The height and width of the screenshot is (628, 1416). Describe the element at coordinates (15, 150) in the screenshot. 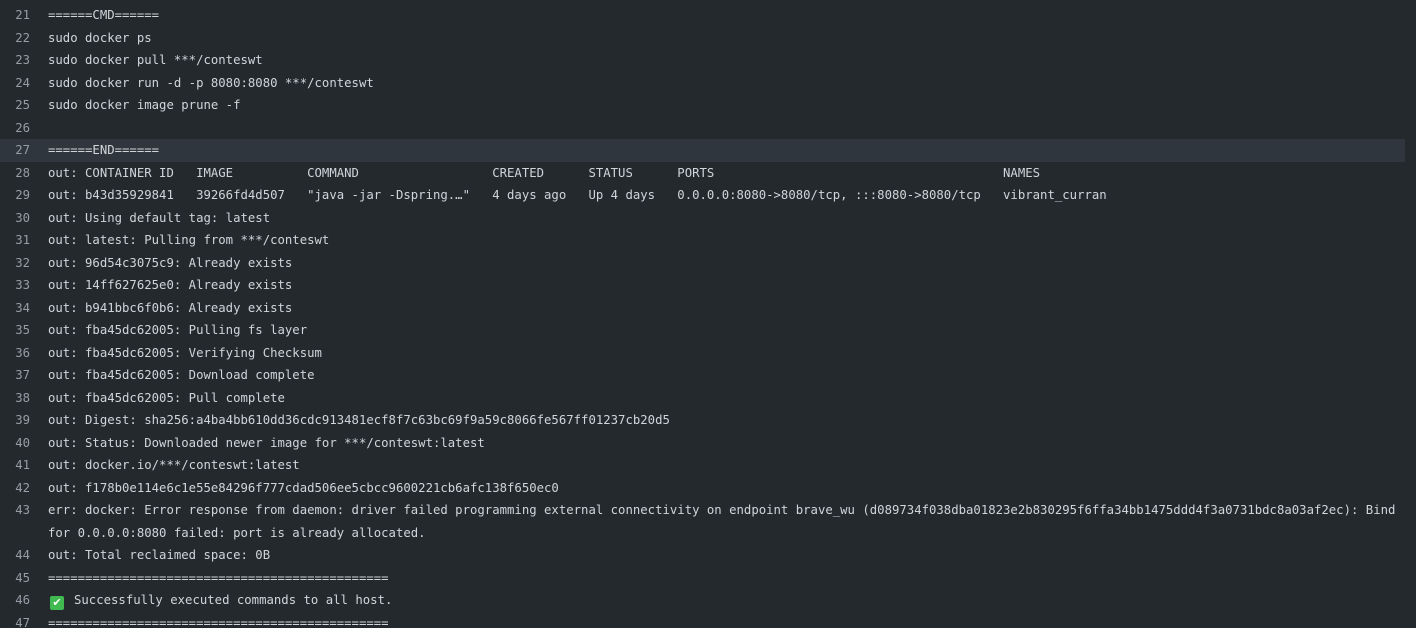

I see `line-number: 27` at that location.